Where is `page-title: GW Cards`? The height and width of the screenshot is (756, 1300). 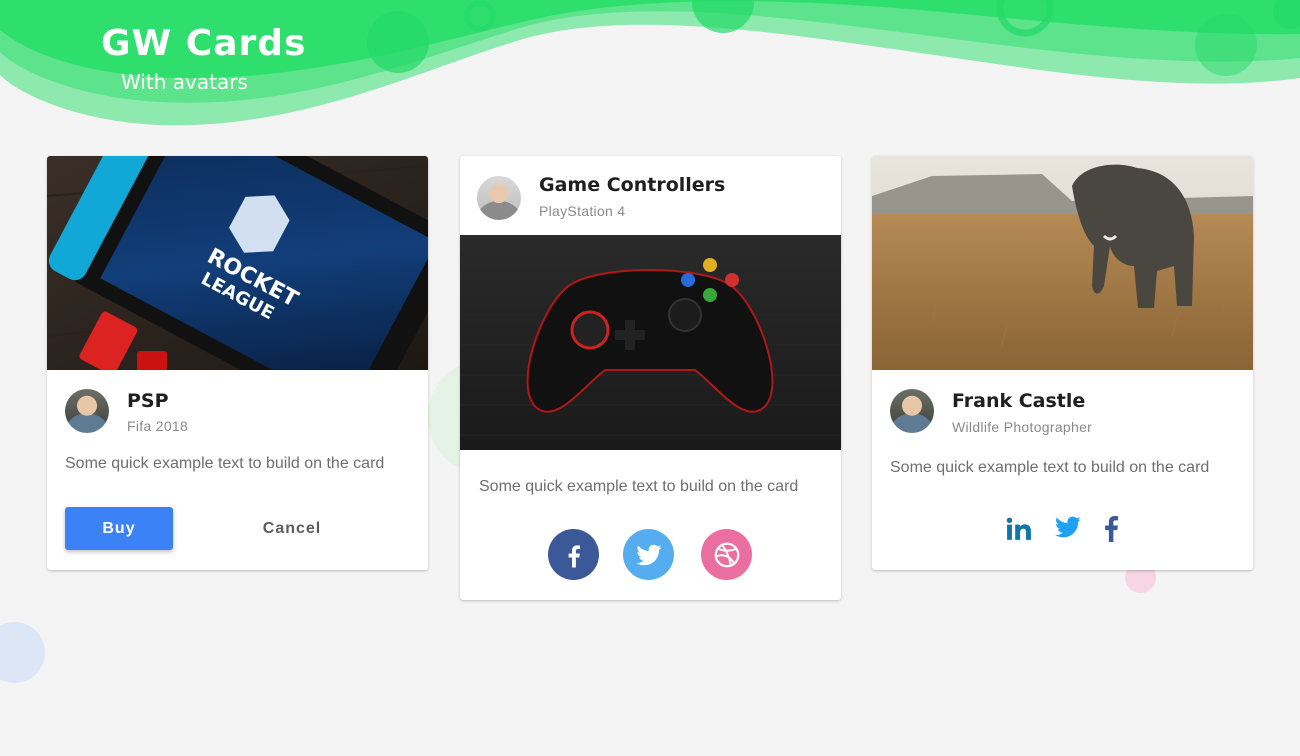
page-title: GW Cards is located at coordinates (204, 43).